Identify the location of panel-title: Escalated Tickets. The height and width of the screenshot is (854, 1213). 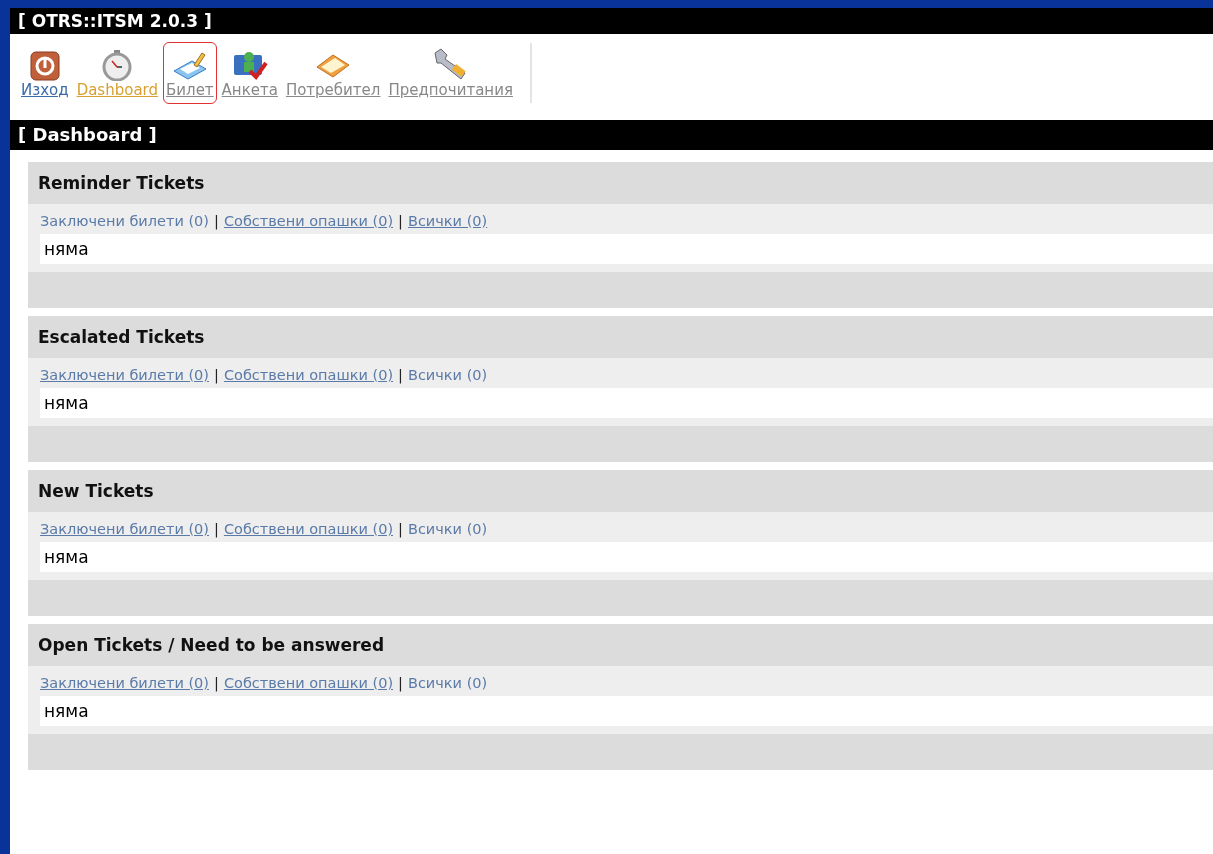
(620, 337).